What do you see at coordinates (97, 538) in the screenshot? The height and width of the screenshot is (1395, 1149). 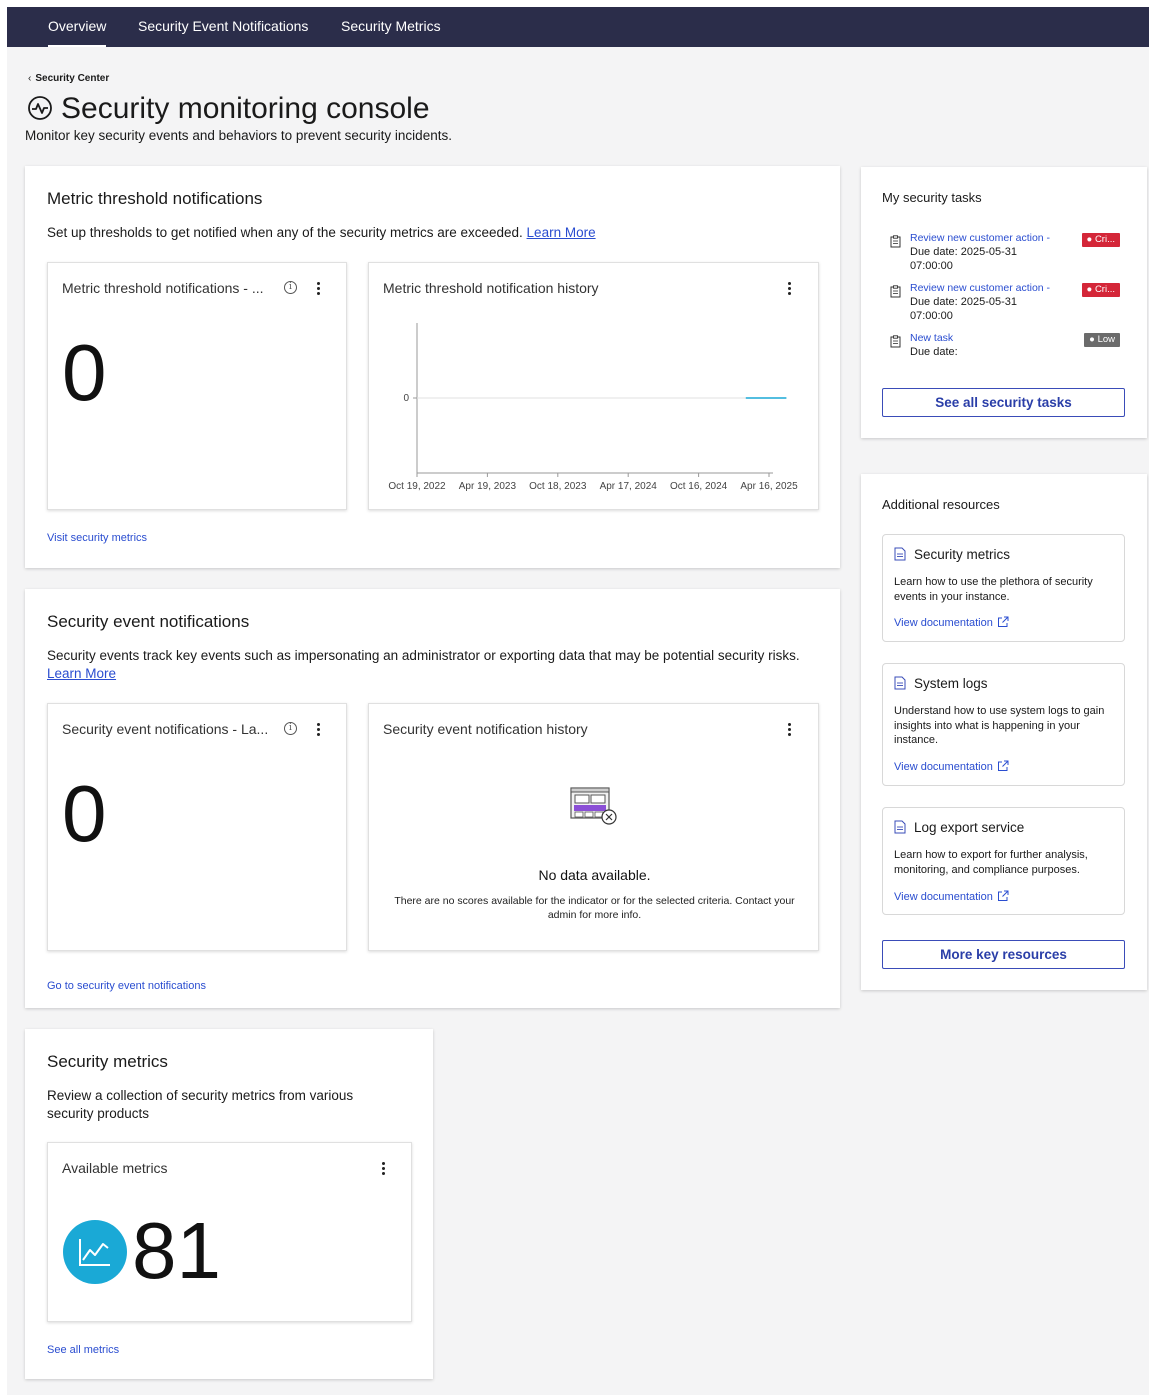 I see `visit-security-metrics-link: Visit security metrics` at bounding box center [97, 538].